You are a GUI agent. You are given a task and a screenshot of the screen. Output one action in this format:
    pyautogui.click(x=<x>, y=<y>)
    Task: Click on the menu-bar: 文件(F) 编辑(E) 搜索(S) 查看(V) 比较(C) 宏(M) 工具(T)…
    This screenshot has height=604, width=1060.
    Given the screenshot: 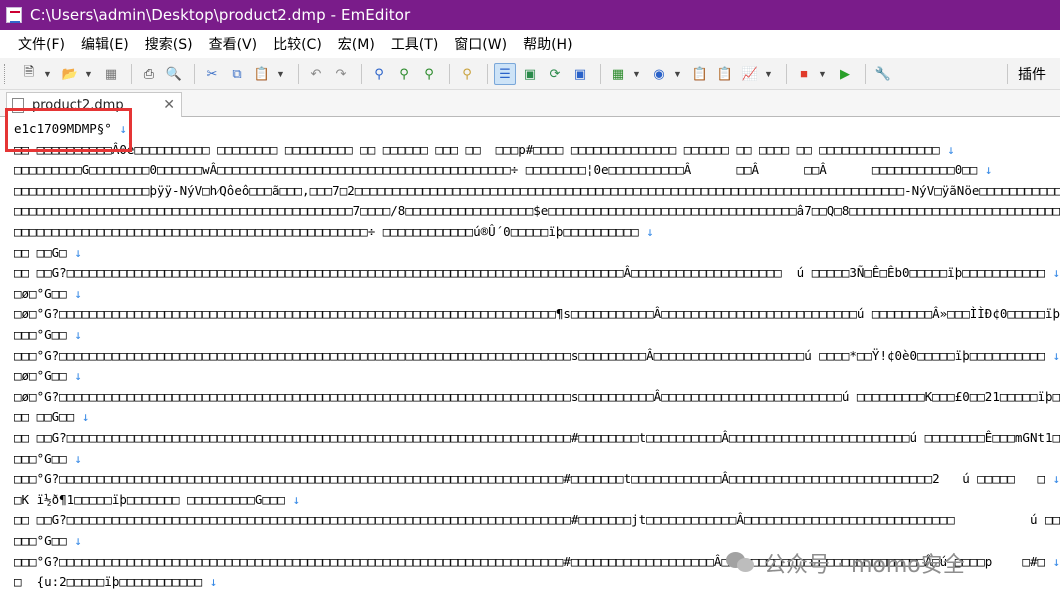 What is the action you would take?
    pyautogui.click(x=530, y=44)
    